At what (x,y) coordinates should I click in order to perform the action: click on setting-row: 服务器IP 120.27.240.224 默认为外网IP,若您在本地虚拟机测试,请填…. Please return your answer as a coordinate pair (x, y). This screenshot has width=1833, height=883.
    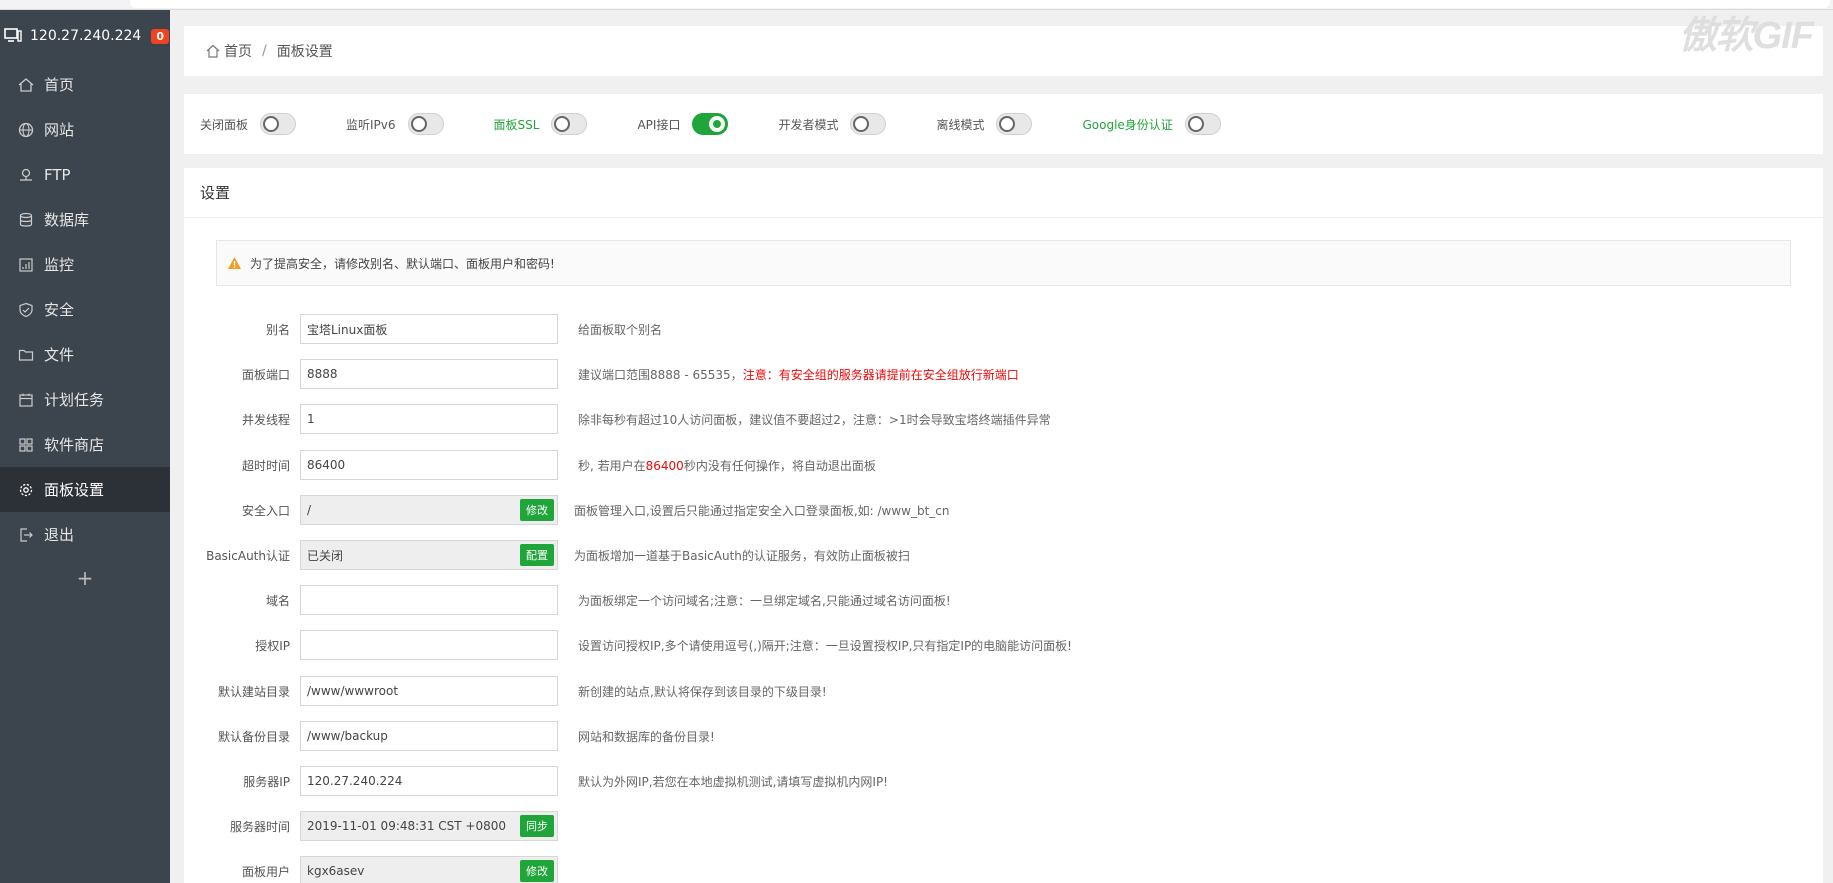
    Looking at the image, I should click on (1003, 781).